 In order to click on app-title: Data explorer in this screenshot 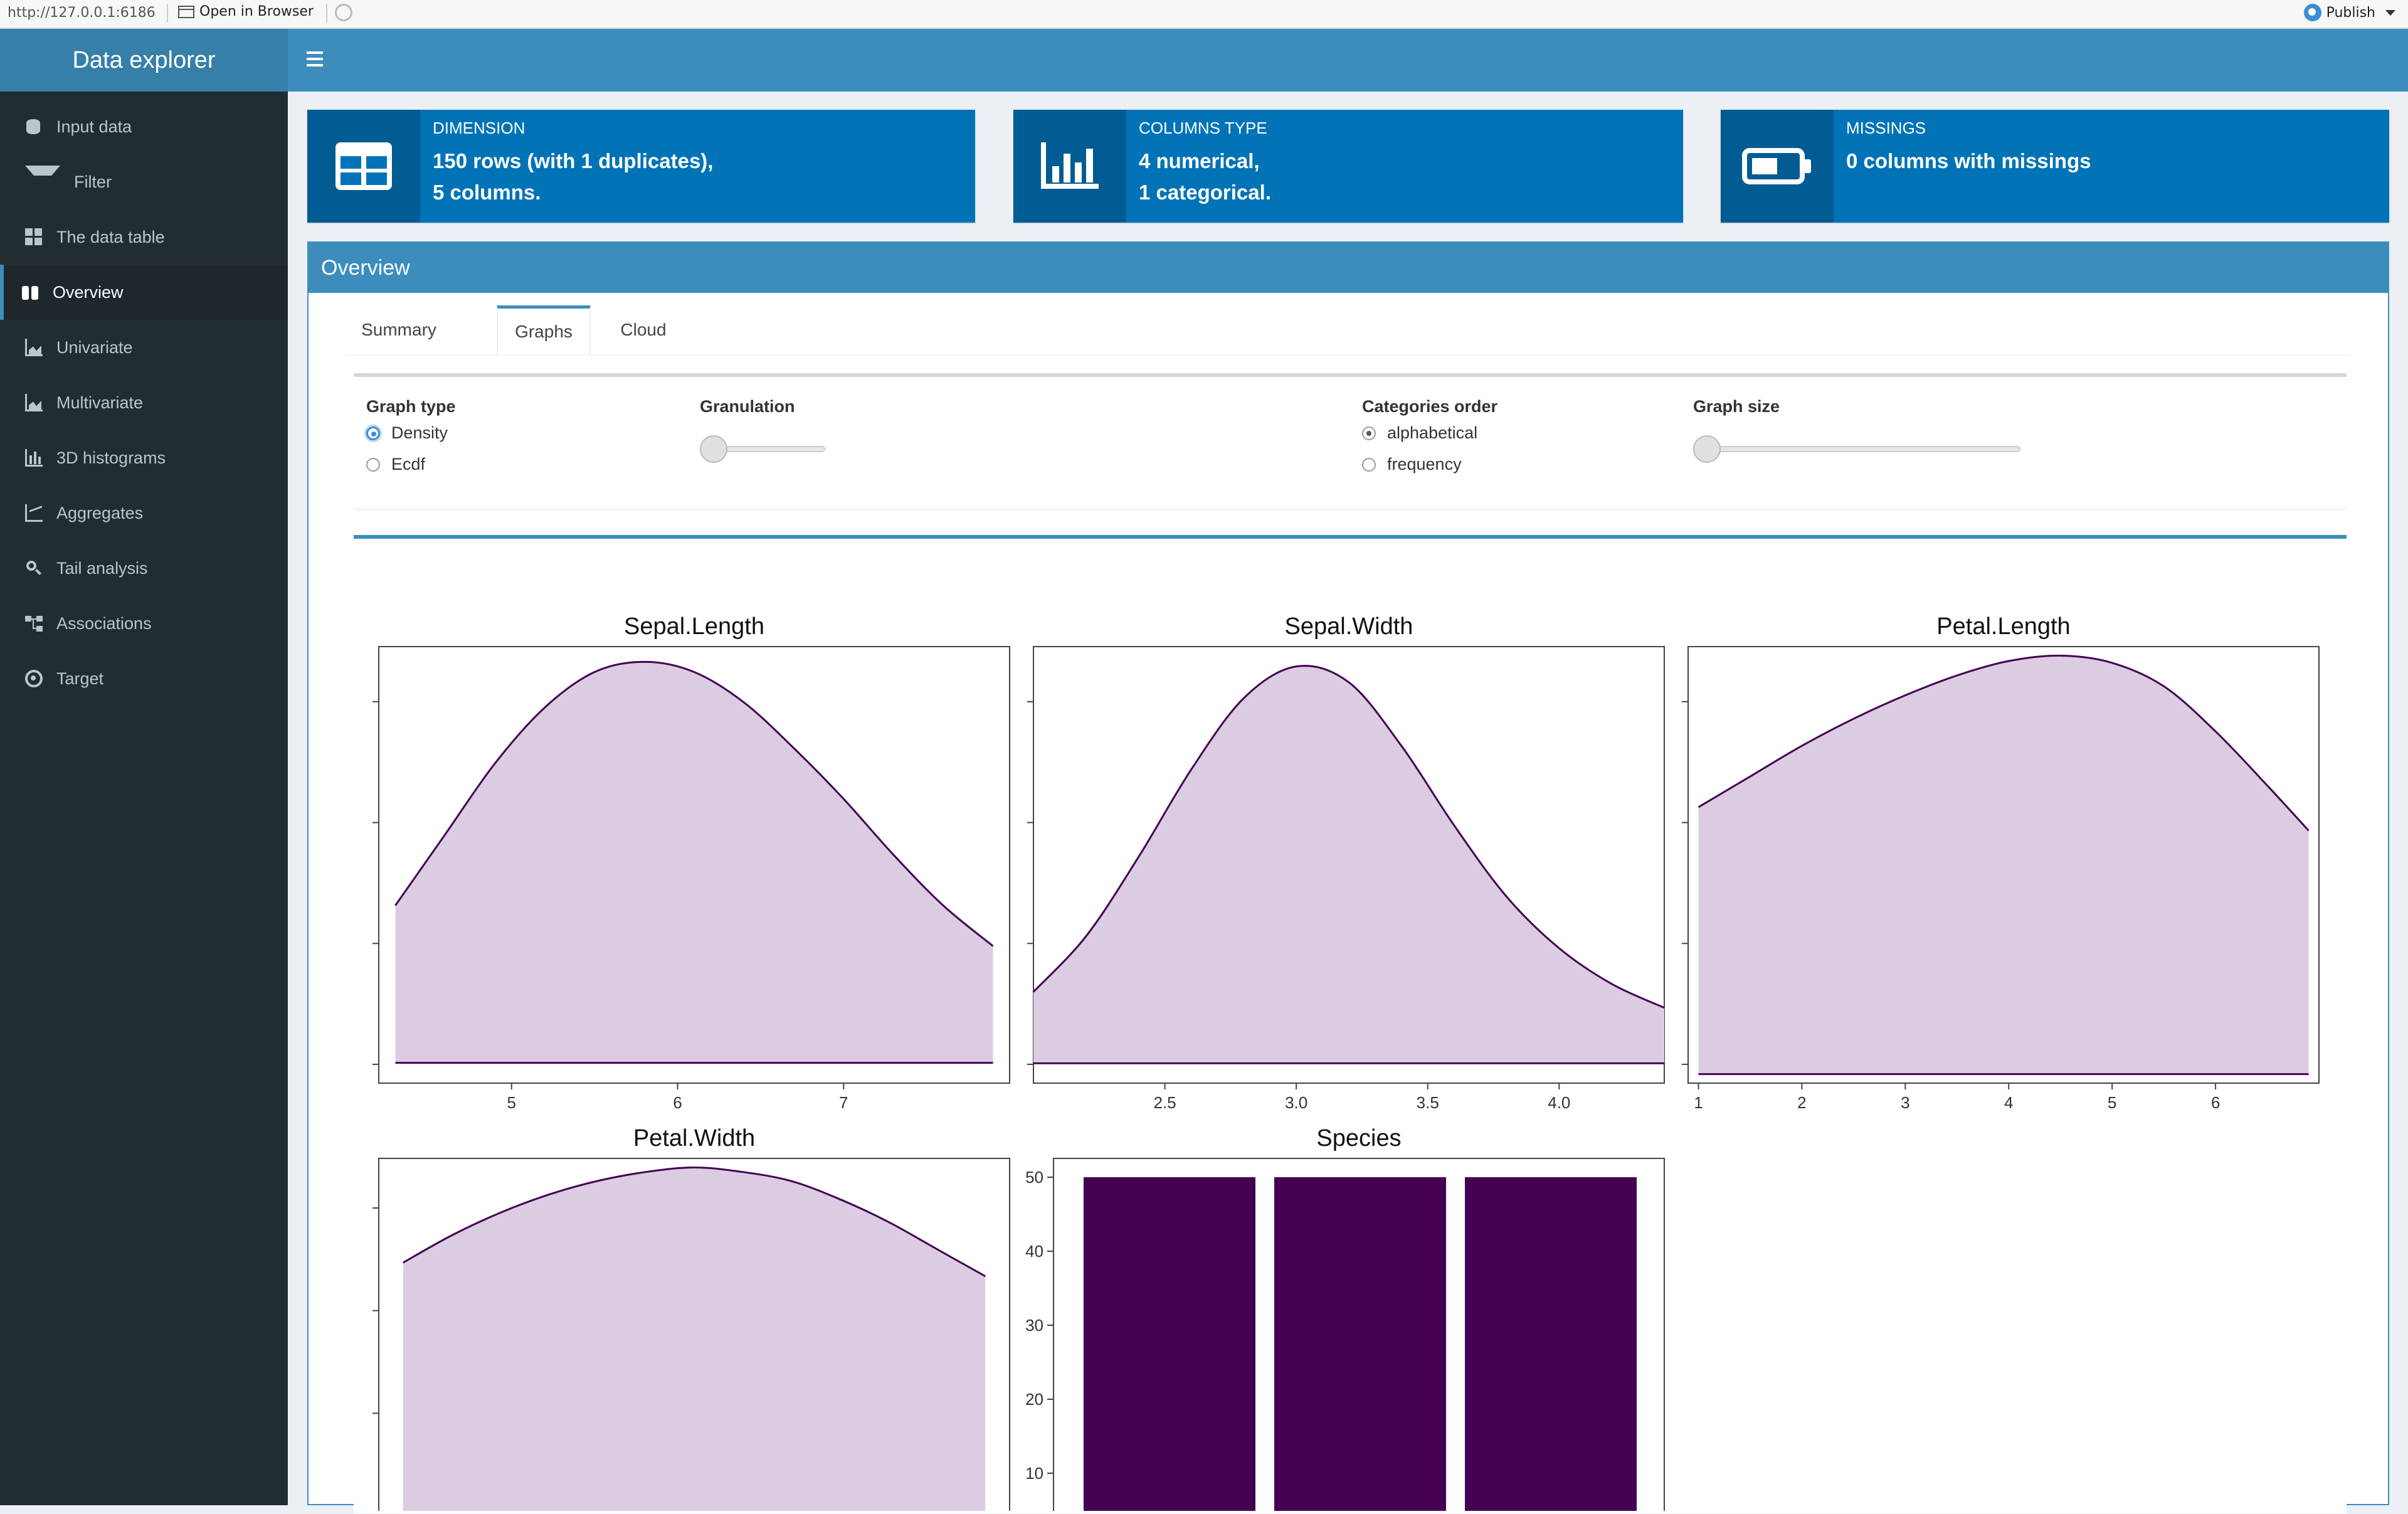, I will do `click(144, 59)`.